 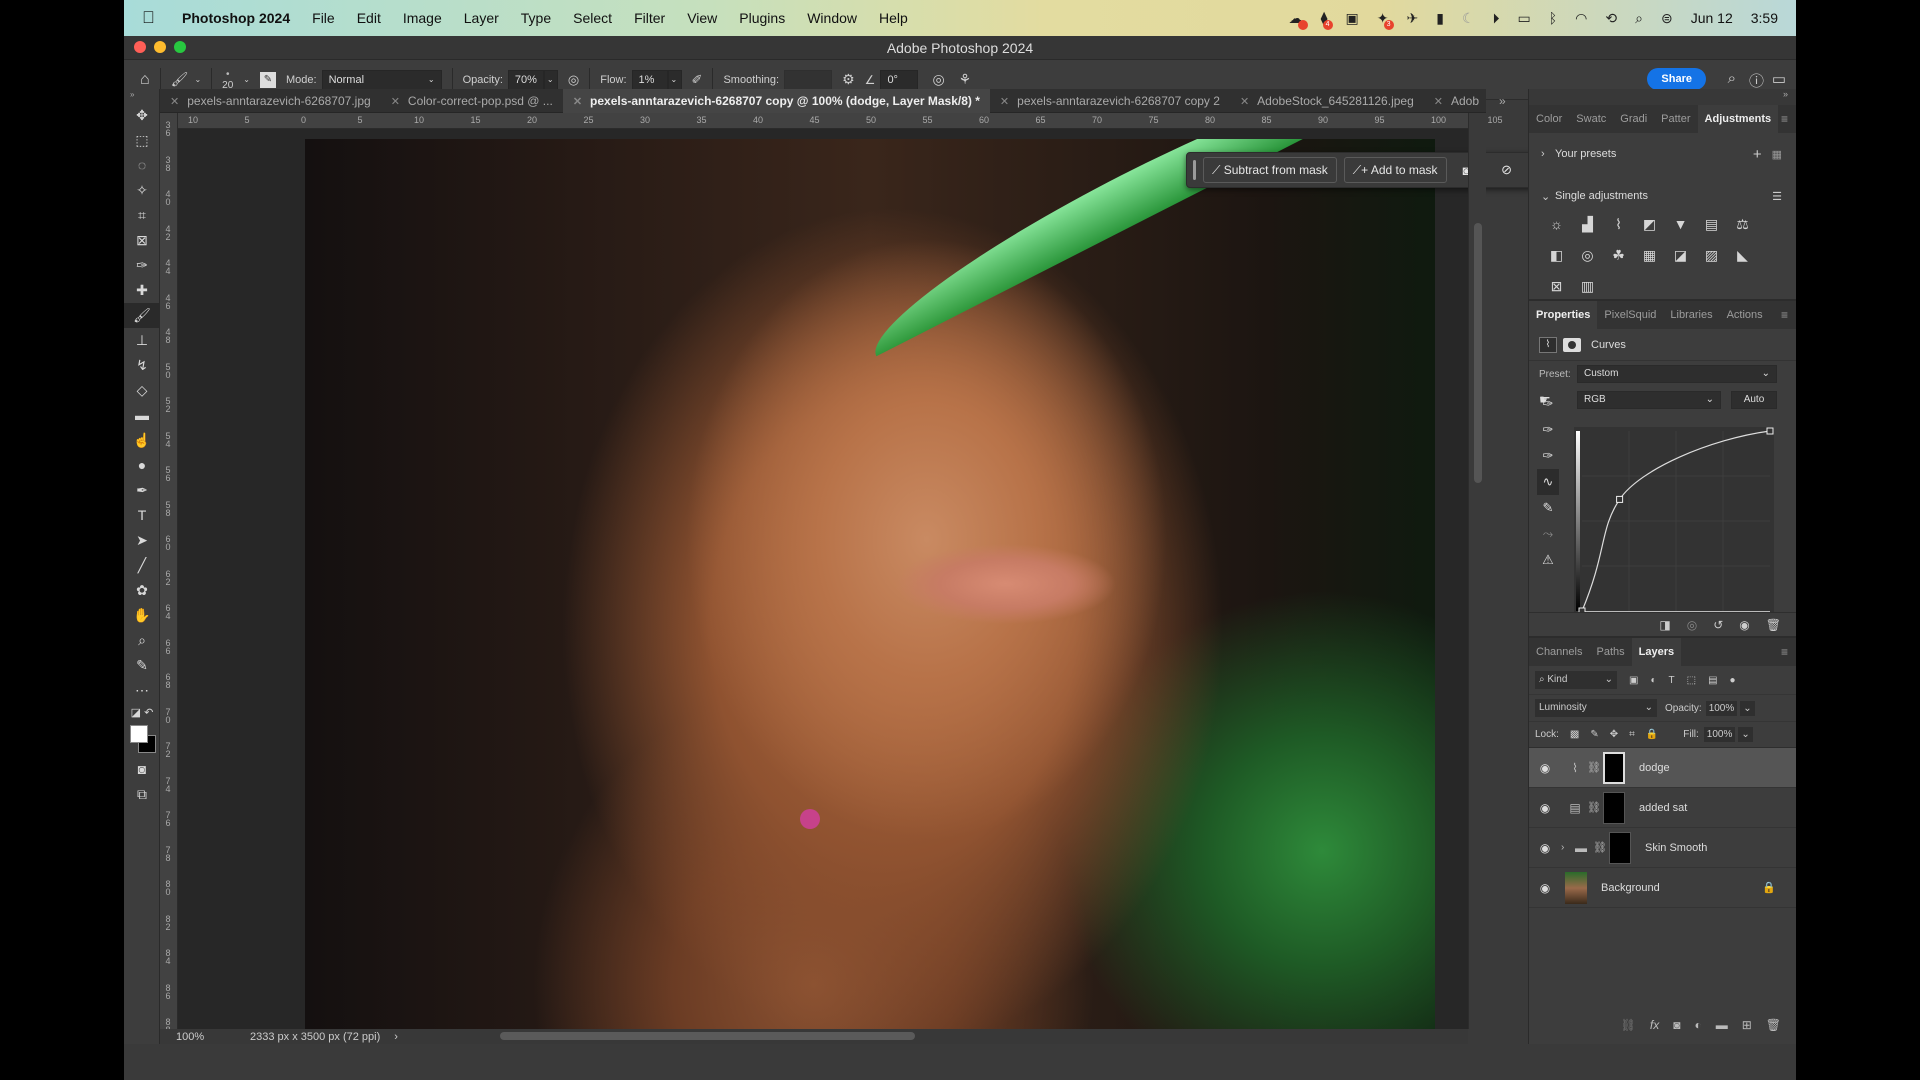 I want to click on screen-mode-icon: ⧉, so click(x=142, y=794).